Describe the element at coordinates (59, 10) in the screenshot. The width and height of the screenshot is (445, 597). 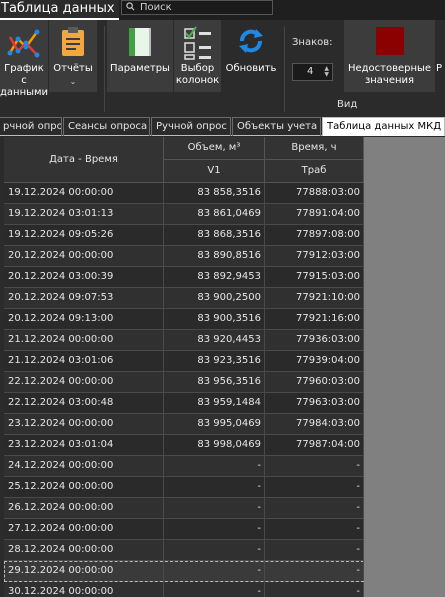
I see `app-title-tab: Таблица данных` at that location.